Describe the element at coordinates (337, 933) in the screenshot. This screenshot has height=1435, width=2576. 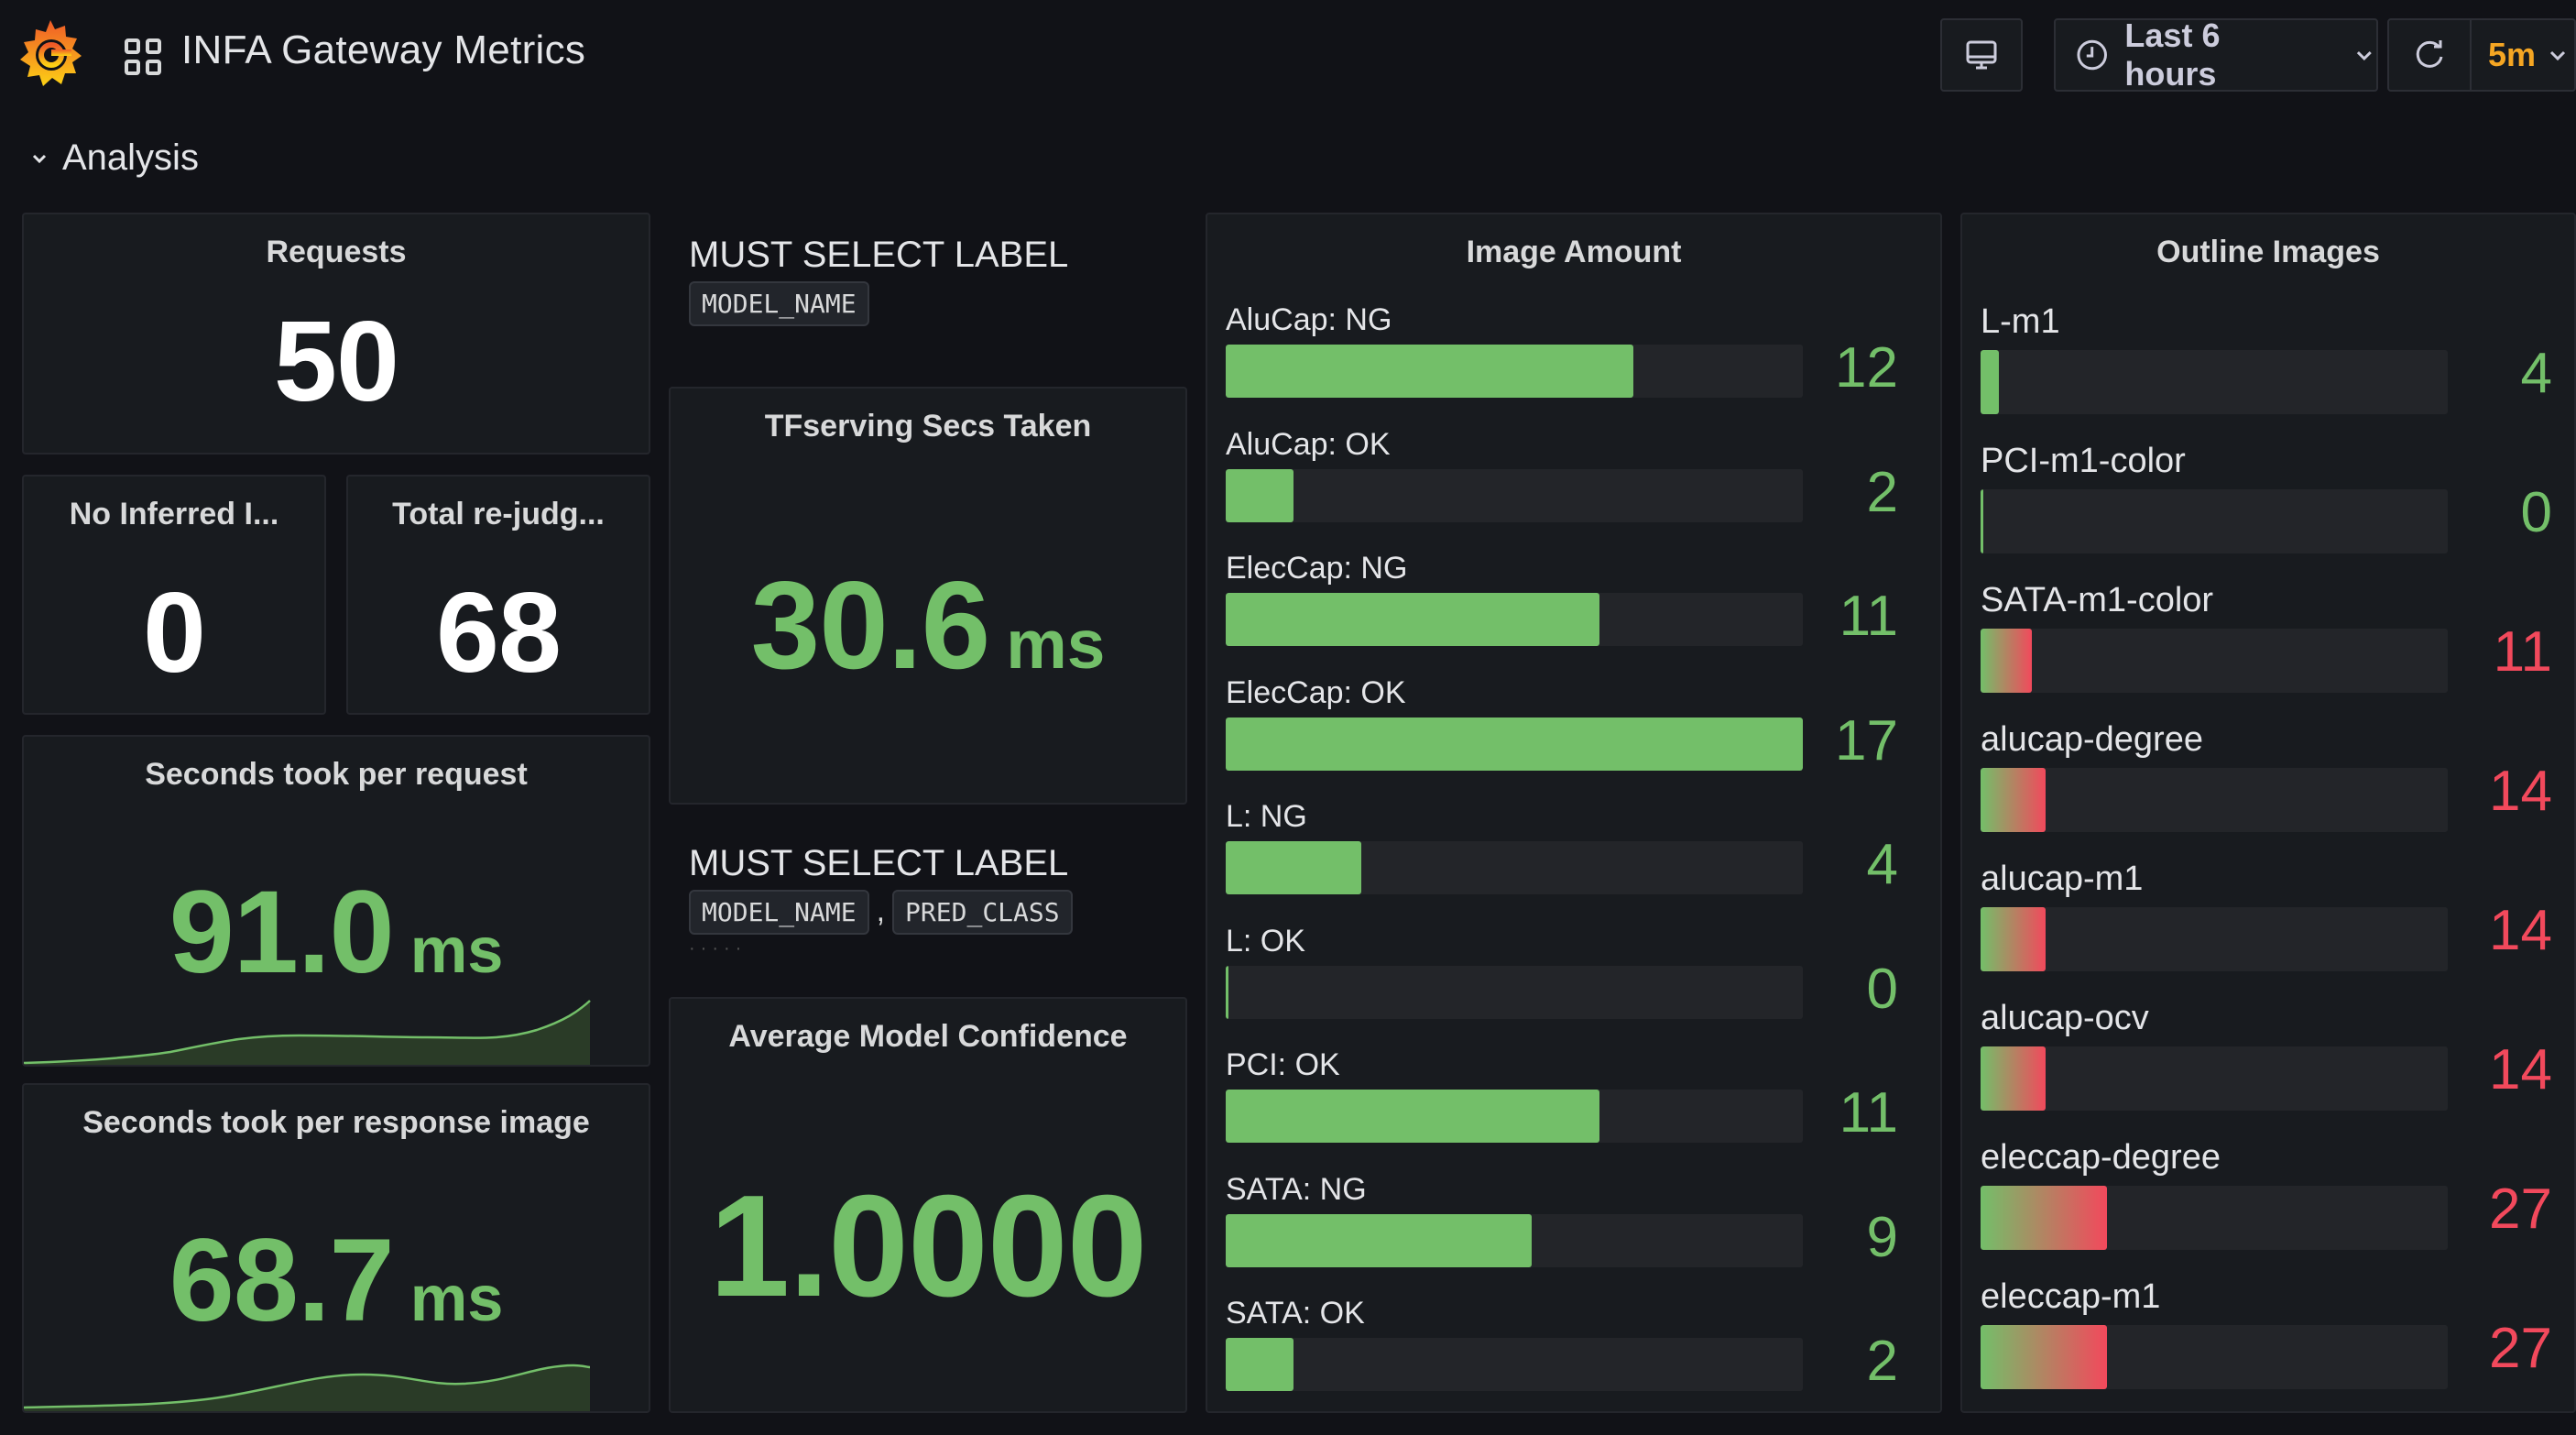
I see `stat-value: 91.0 ms` at that location.